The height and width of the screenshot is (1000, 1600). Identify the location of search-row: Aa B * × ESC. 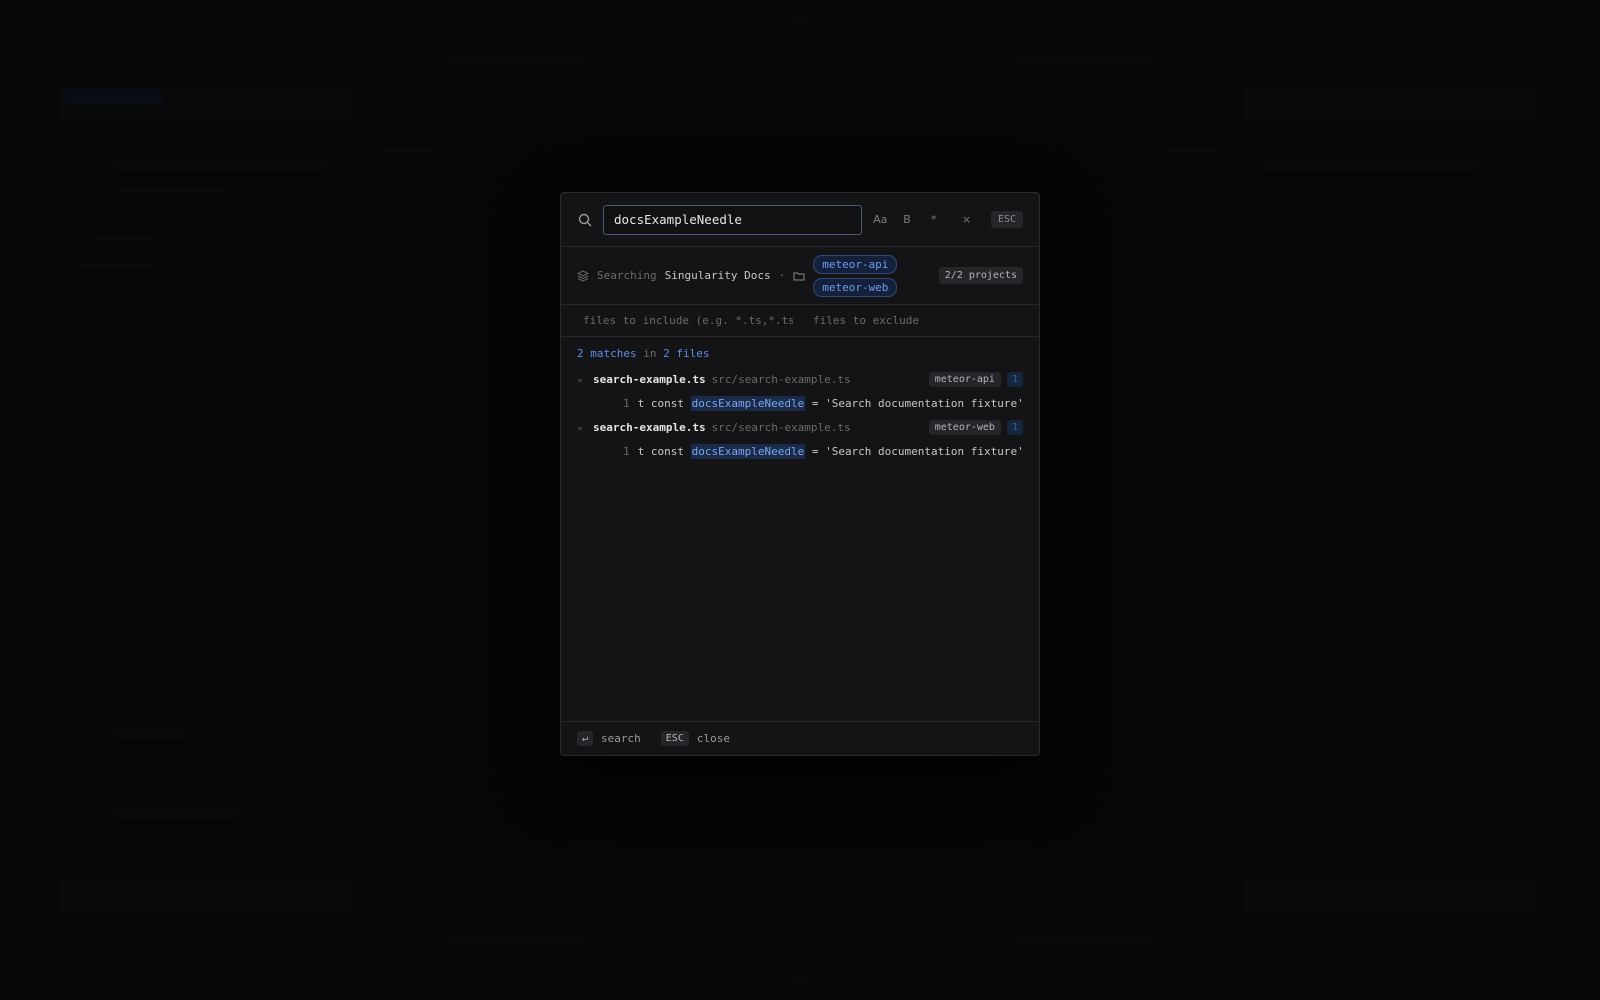
(800, 220).